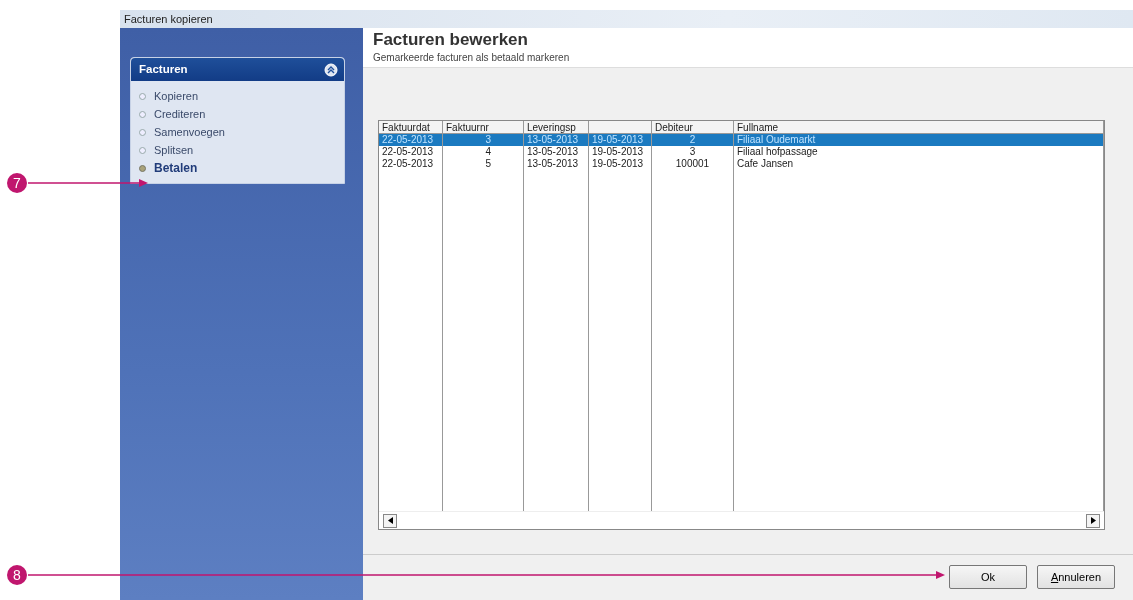 This screenshot has width=1133, height=600. I want to click on sidebar-option: Kopieren, so click(241, 96).